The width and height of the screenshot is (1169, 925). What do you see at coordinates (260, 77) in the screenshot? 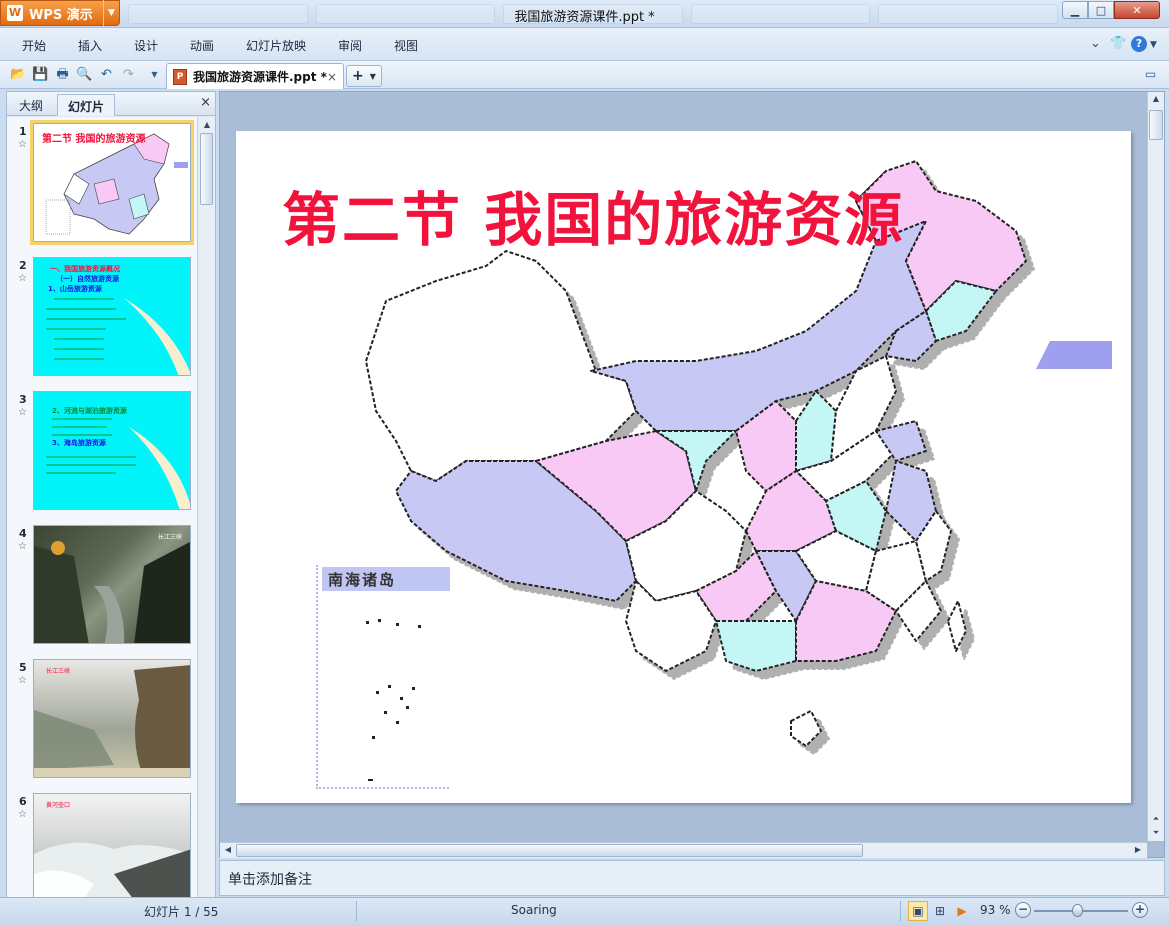
I see `document-tab-label: 我国旅游资源课件.ppt *` at bounding box center [260, 77].